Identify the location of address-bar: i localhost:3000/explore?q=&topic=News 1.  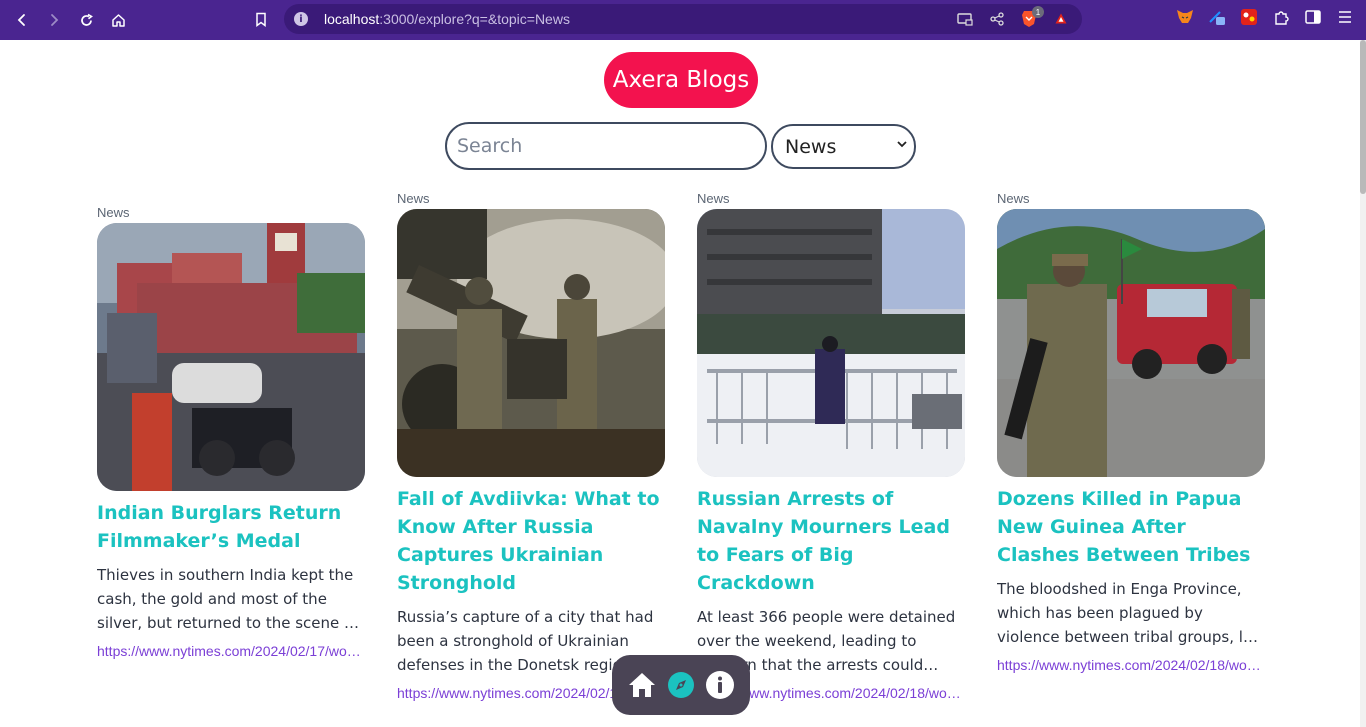
(683, 19).